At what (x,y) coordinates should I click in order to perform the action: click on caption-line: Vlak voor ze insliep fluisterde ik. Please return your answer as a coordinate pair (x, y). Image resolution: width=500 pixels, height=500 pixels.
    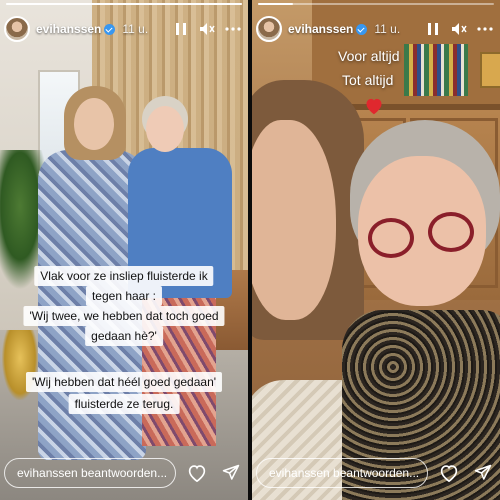
    Looking at the image, I should click on (124, 276).